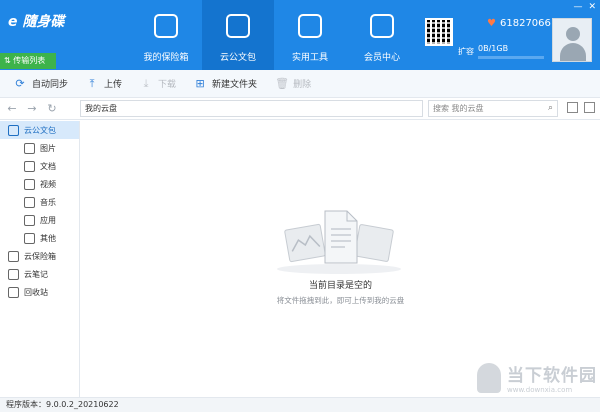 The height and width of the screenshot is (412, 600). Describe the element at coordinates (491, 23) in the screenshot. I see `heart-icon: ♥` at that location.